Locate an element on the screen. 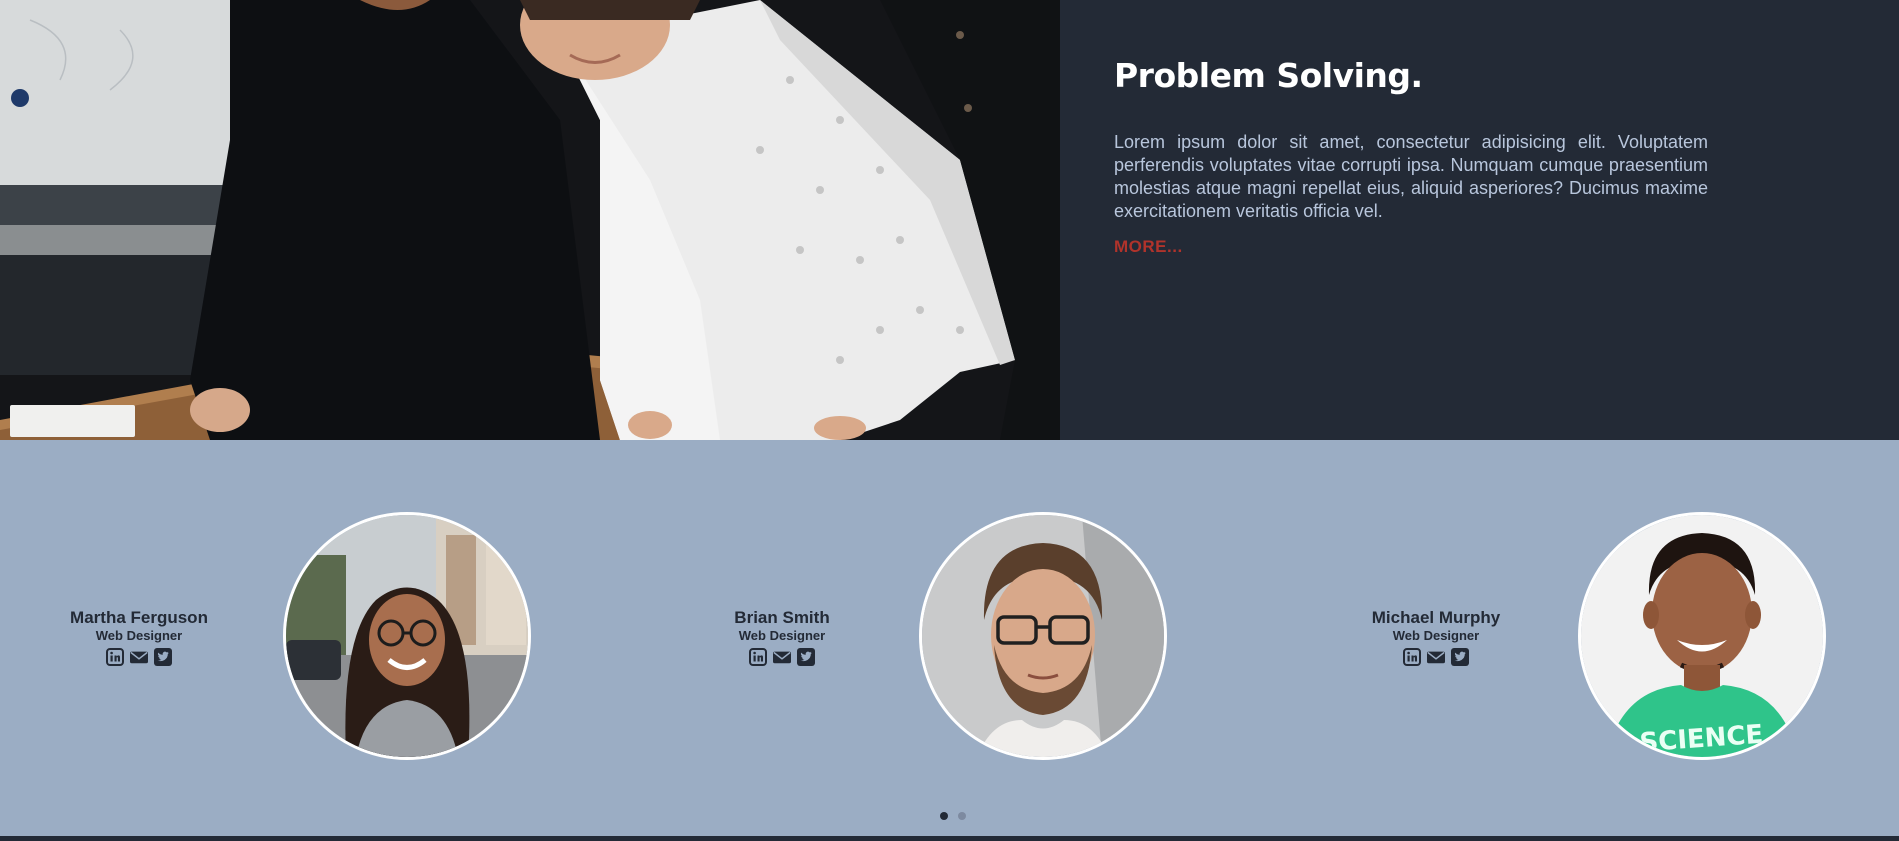 This screenshot has width=1899, height=841. member-info: Michael Murphy Web Designer is located at coordinates (1436, 637).